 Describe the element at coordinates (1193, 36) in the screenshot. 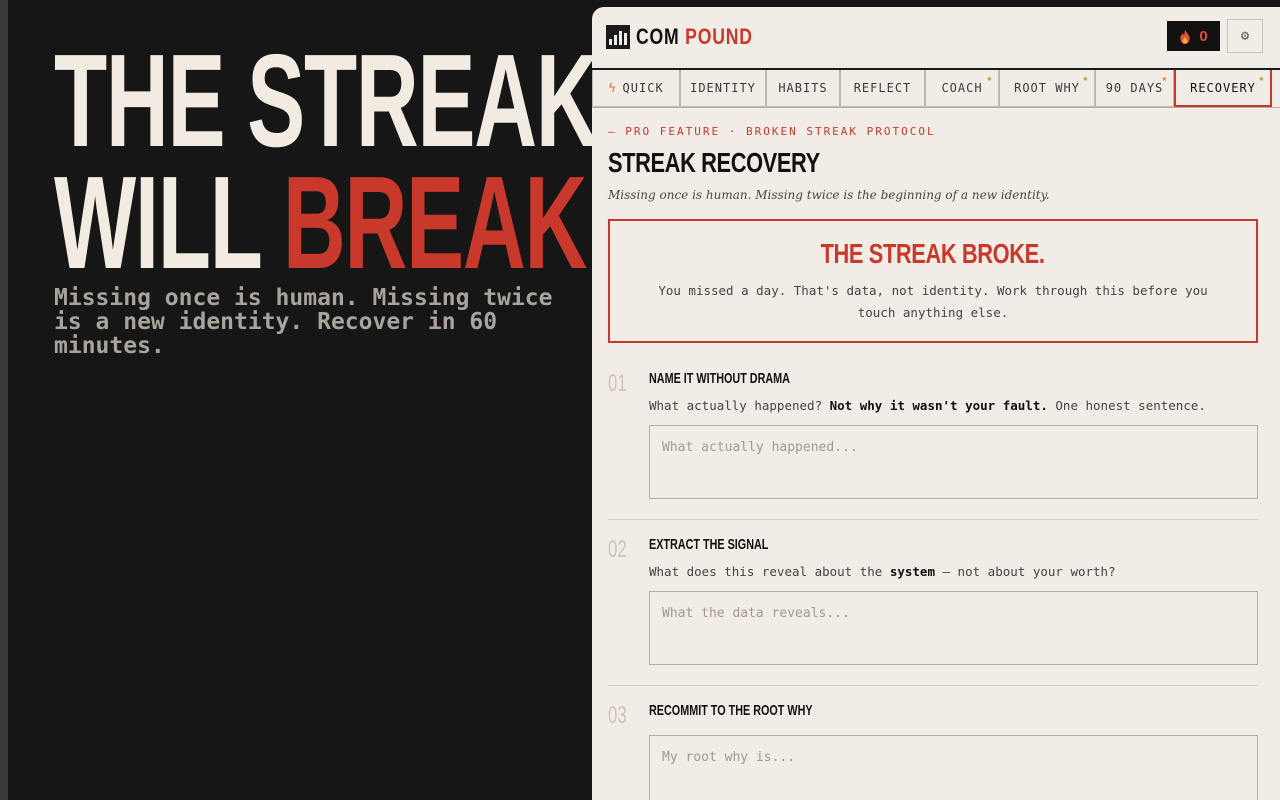

I see `streak-counter: 0` at that location.